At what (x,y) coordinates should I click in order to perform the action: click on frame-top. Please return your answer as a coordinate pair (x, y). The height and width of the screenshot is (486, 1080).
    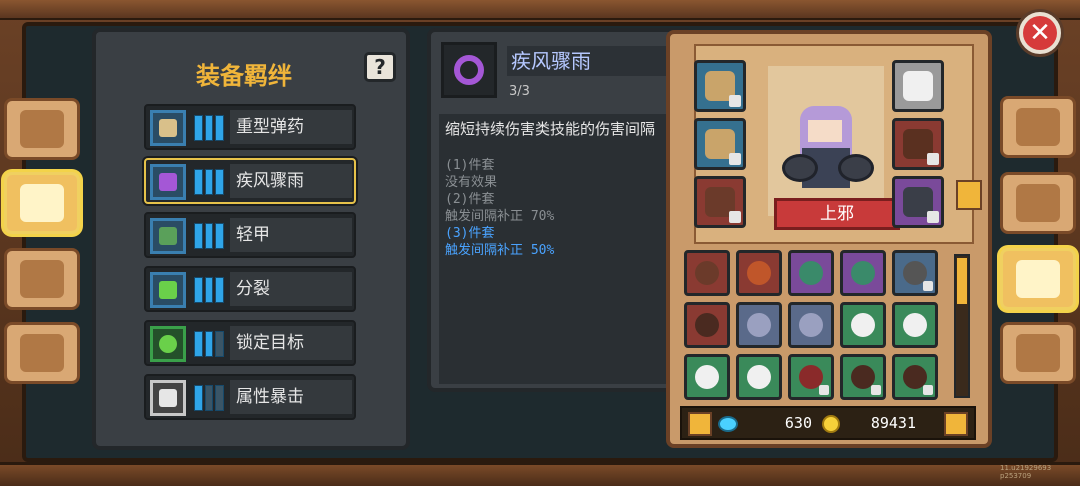
    Looking at the image, I should click on (540, 10).